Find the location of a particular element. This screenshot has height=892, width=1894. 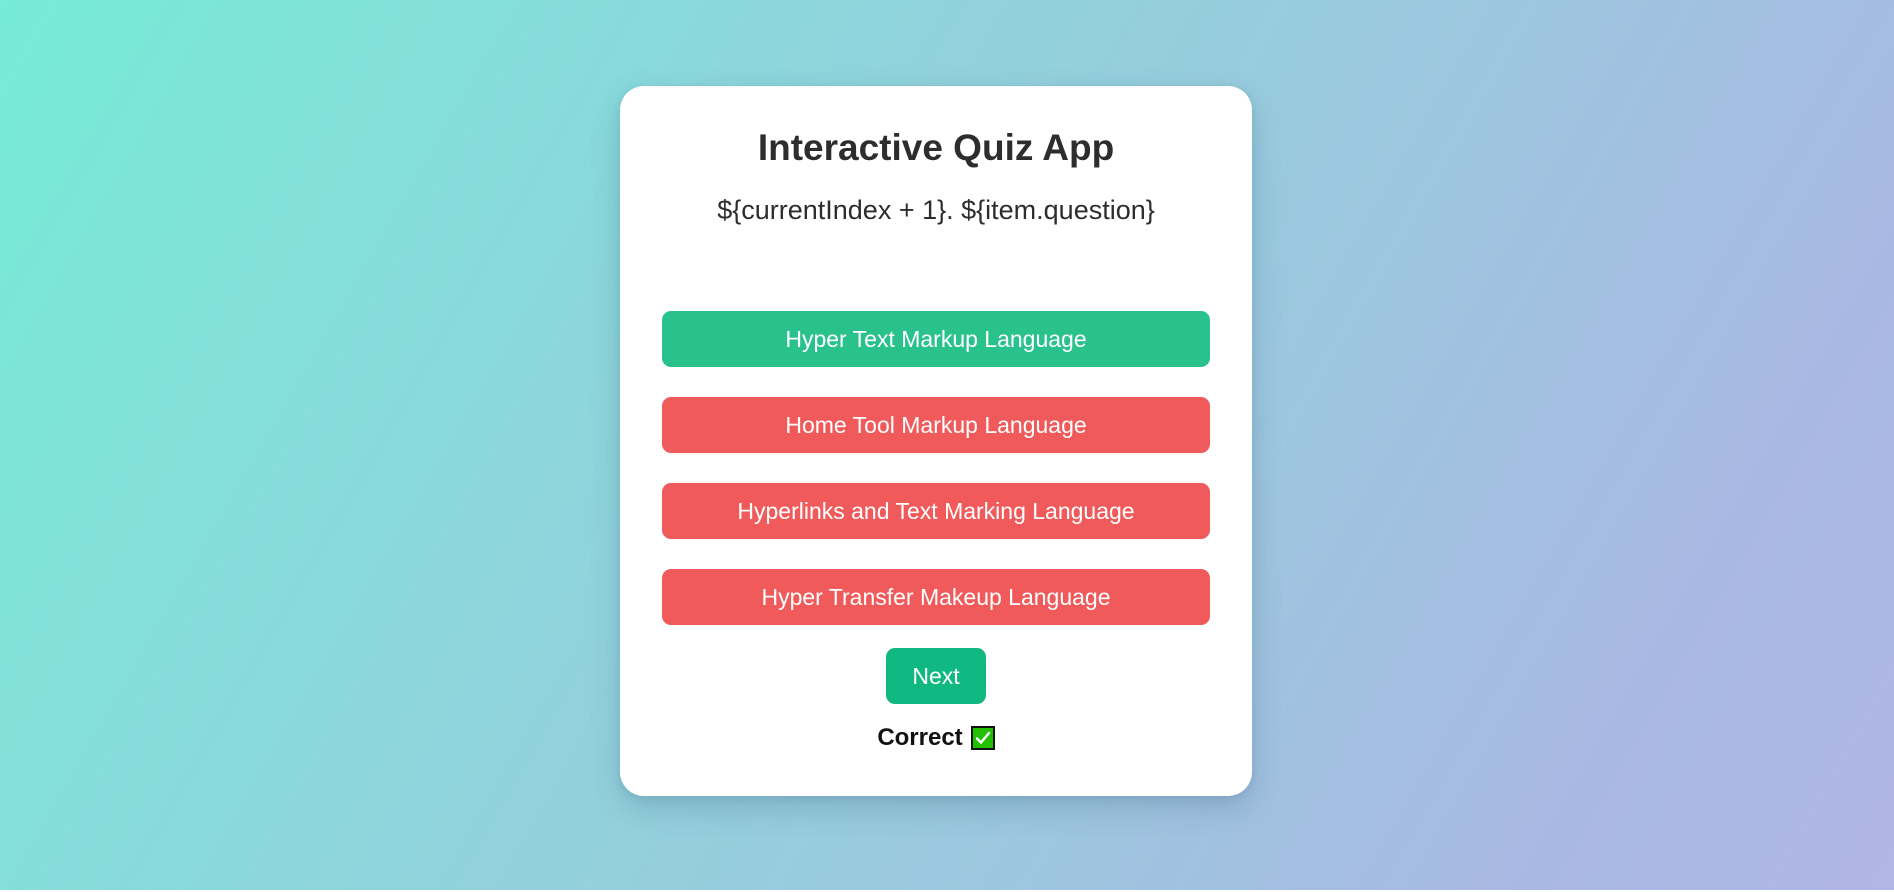

page-title: Interactive Quiz App is located at coordinates (936, 147).